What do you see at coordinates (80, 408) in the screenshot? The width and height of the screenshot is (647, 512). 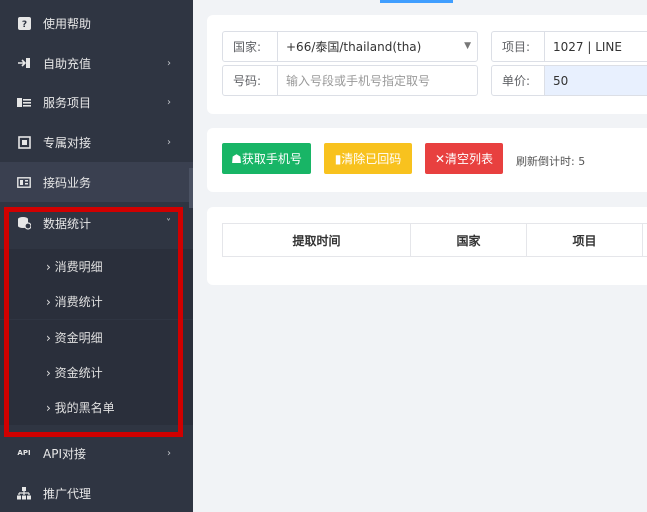 I see `sidebar-subitem-label: › 我的黑名单` at bounding box center [80, 408].